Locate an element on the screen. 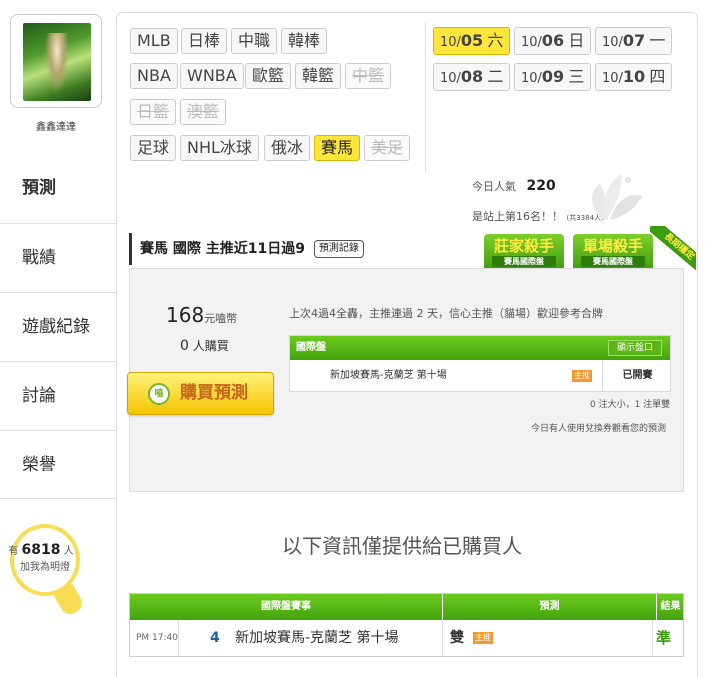 This screenshot has width=720, height=677. divider is located at coordinates (425, 97).